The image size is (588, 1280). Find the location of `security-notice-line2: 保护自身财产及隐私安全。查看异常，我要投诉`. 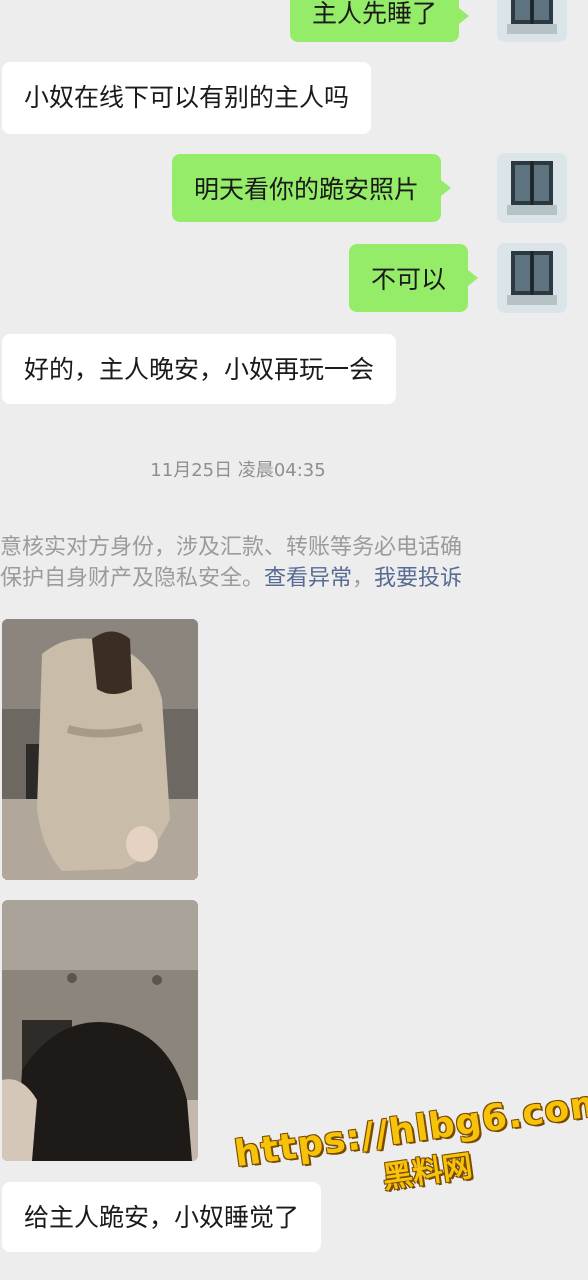

security-notice-line2: 保护自身财产及隐私安全。查看异常，我要投诉 is located at coordinates (231, 578).